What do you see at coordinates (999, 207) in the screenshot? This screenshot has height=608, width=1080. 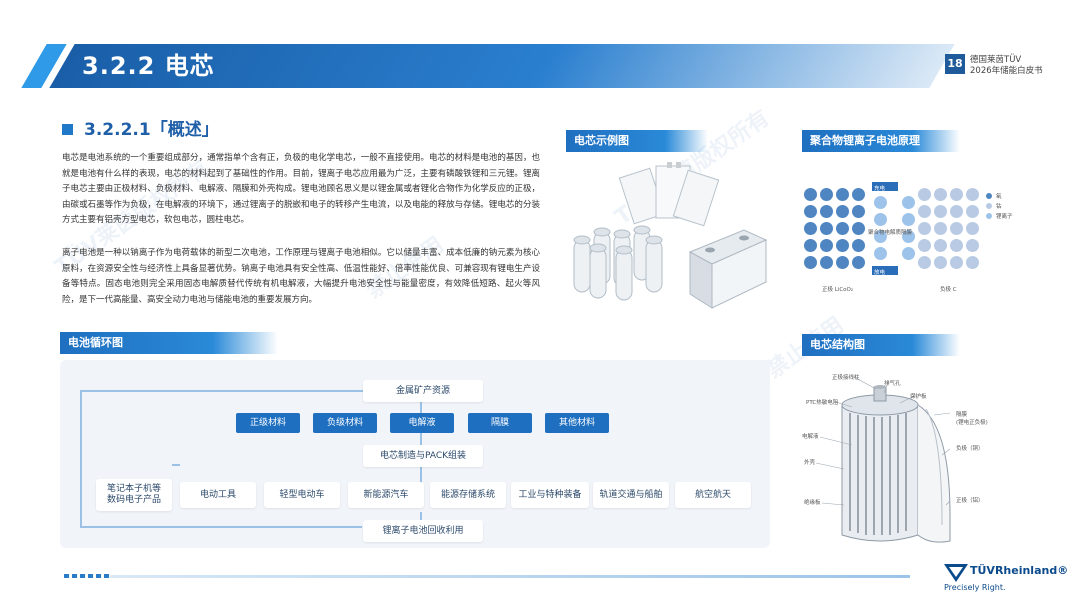 I see `legend-cobalt: 钴` at bounding box center [999, 207].